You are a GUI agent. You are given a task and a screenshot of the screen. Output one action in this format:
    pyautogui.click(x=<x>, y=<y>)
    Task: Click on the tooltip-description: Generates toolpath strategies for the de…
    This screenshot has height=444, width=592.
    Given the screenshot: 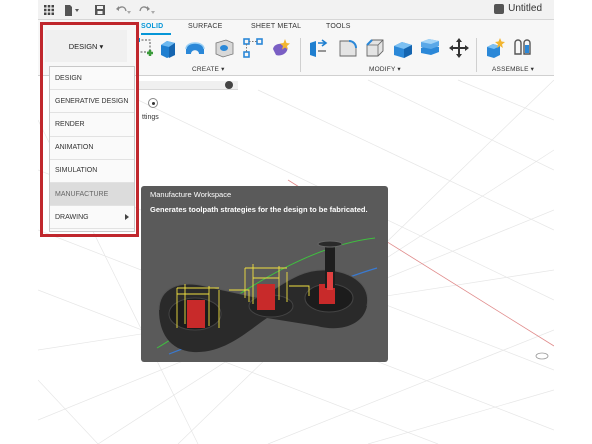 What is the action you would take?
    pyautogui.click(x=259, y=209)
    